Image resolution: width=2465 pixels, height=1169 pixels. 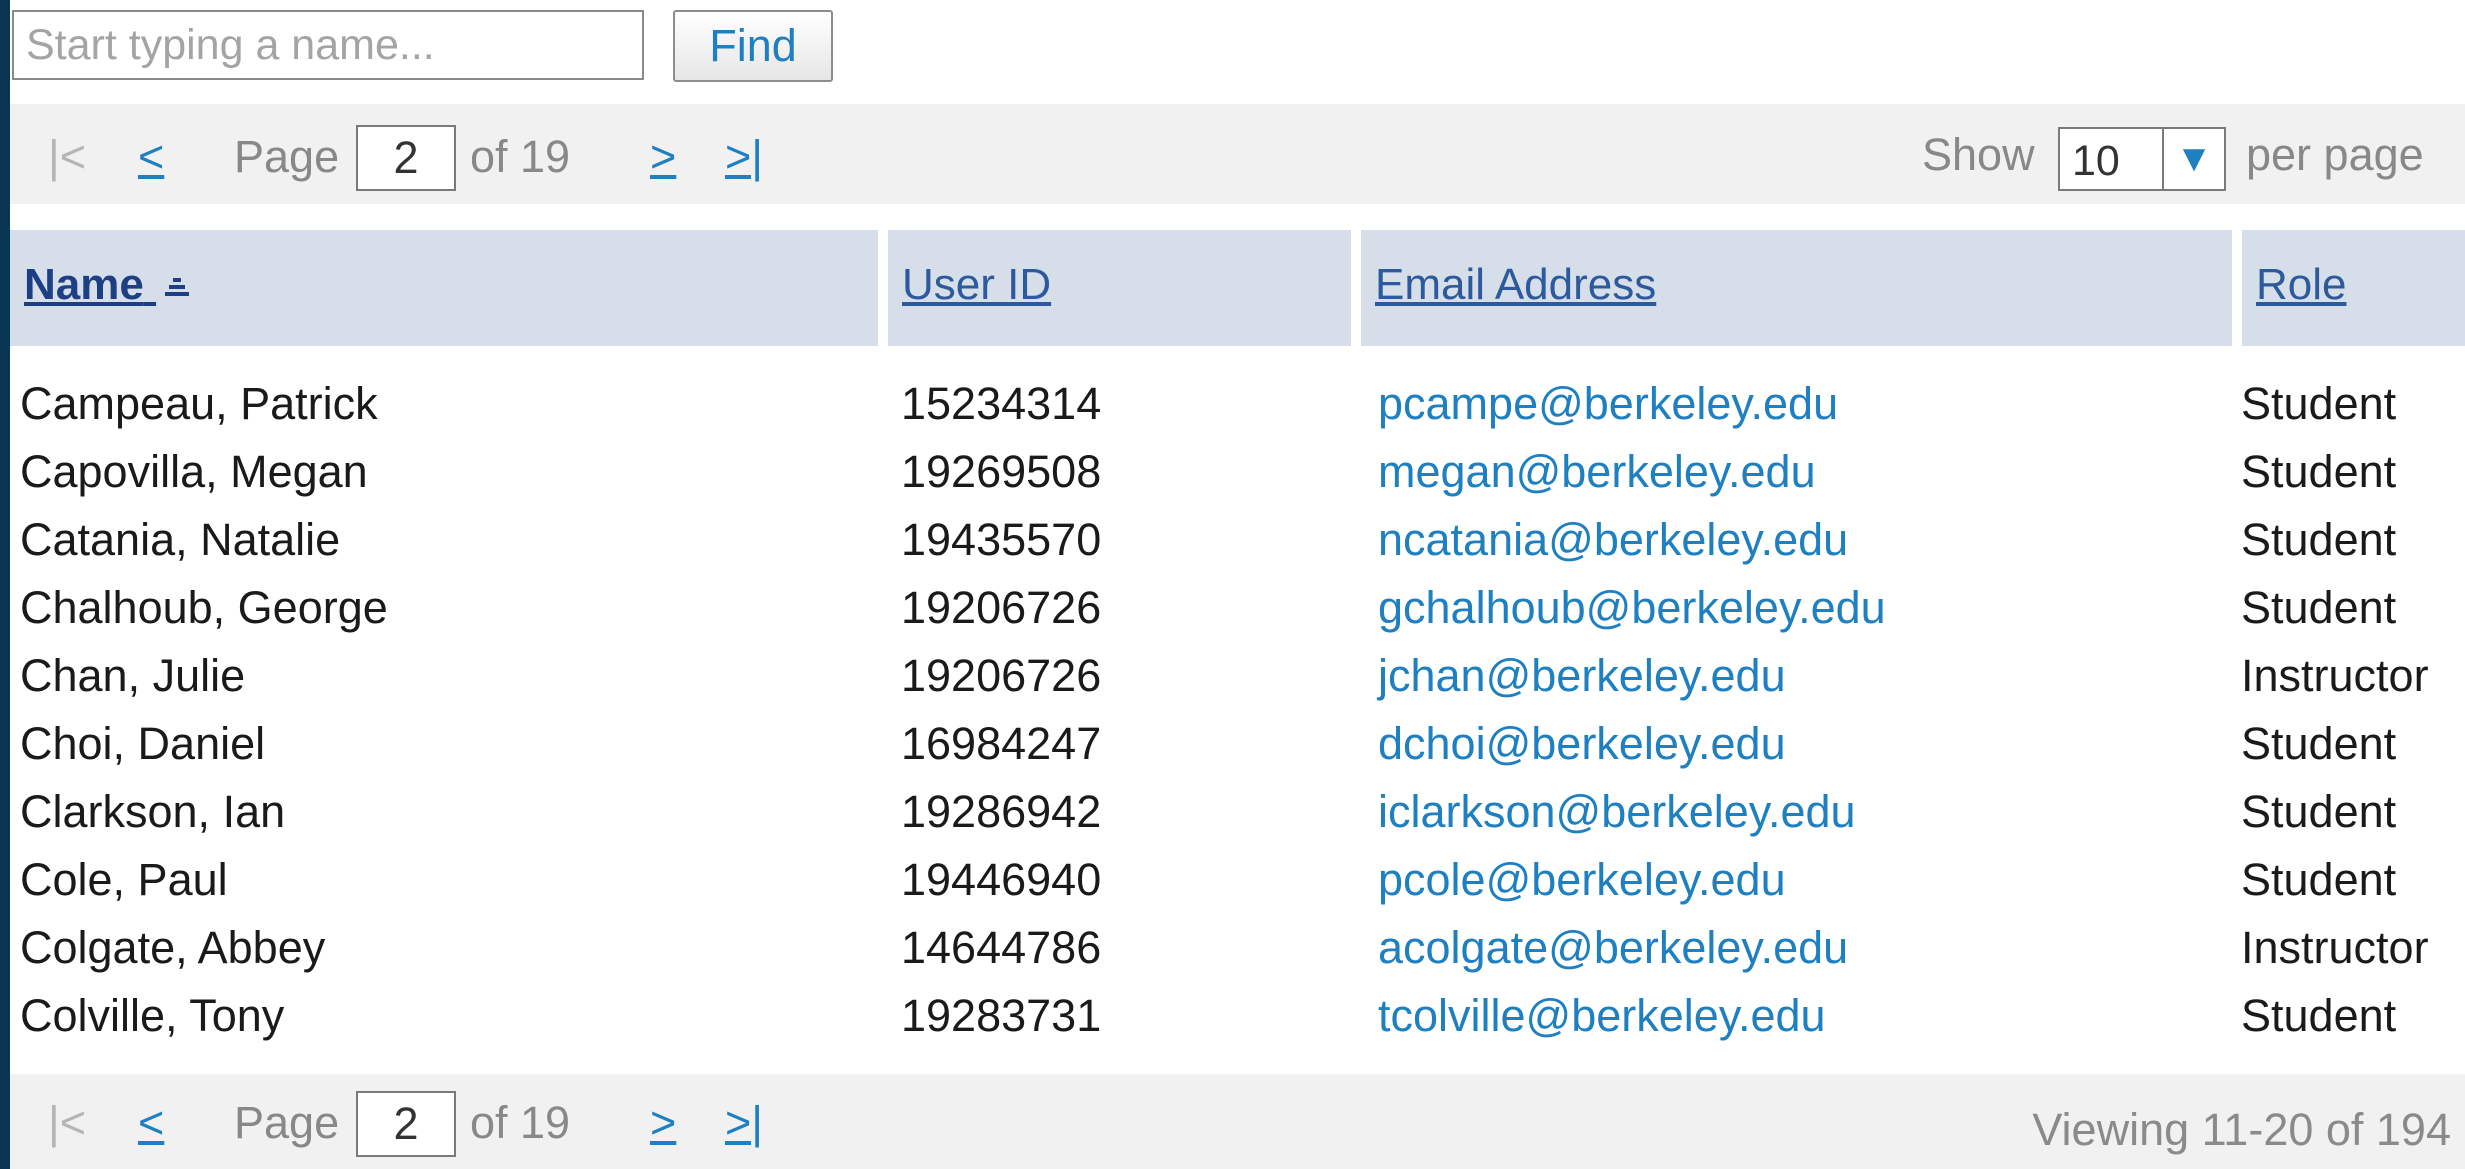 What do you see at coordinates (2142, 159) in the screenshot?
I see `per-page-select: 10 ▼` at bounding box center [2142, 159].